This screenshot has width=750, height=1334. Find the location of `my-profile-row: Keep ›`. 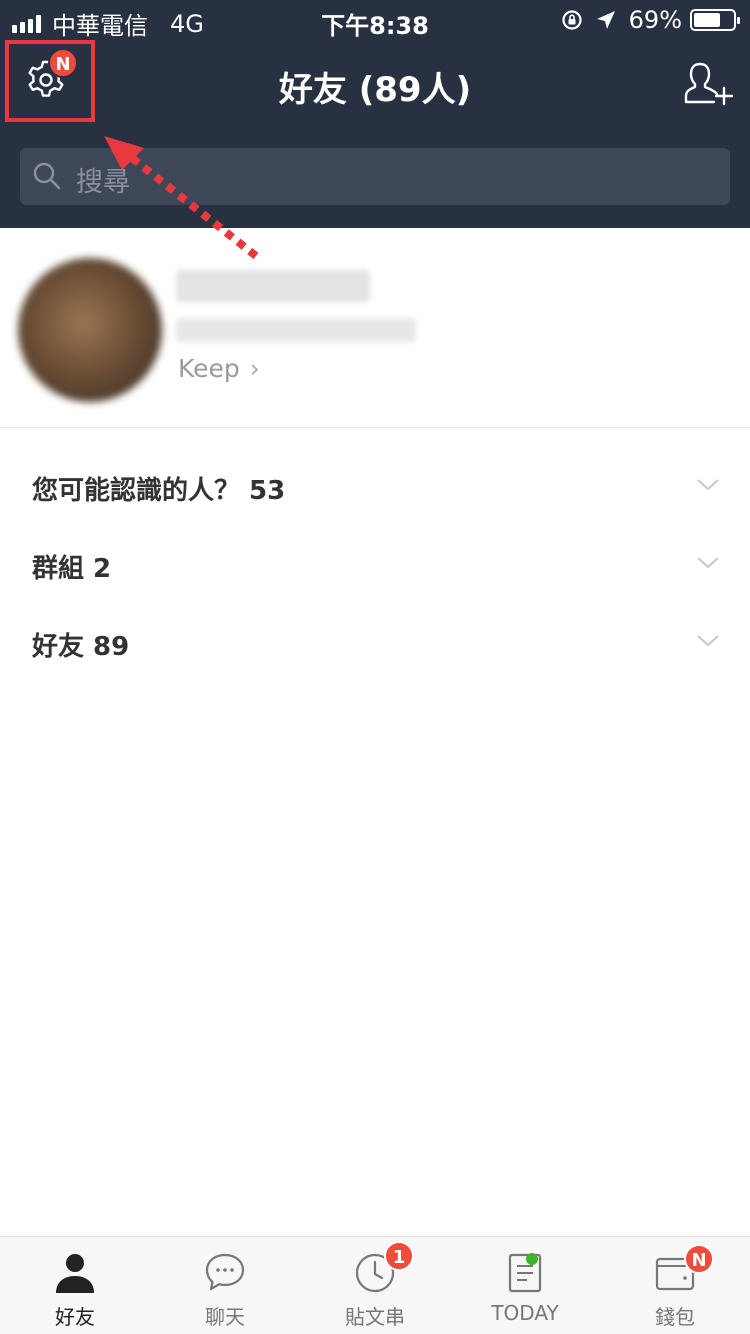

my-profile-row: Keep › is located at coordinates (375, 328).